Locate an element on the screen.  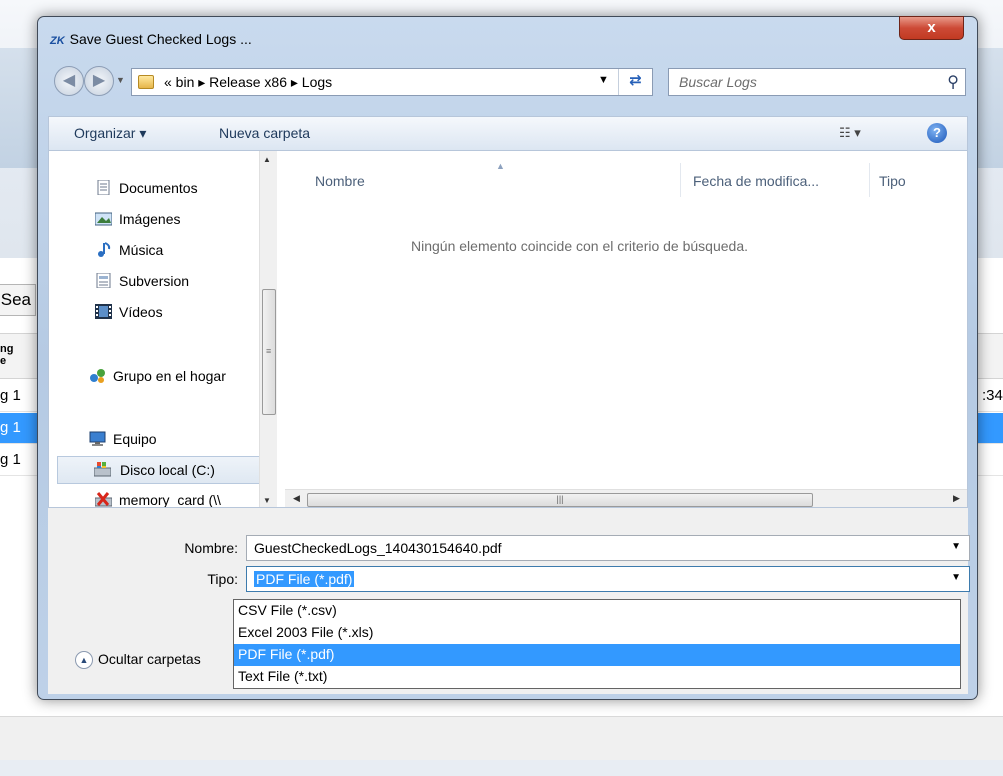
pictures-icon is located at coordinates (103, 219).